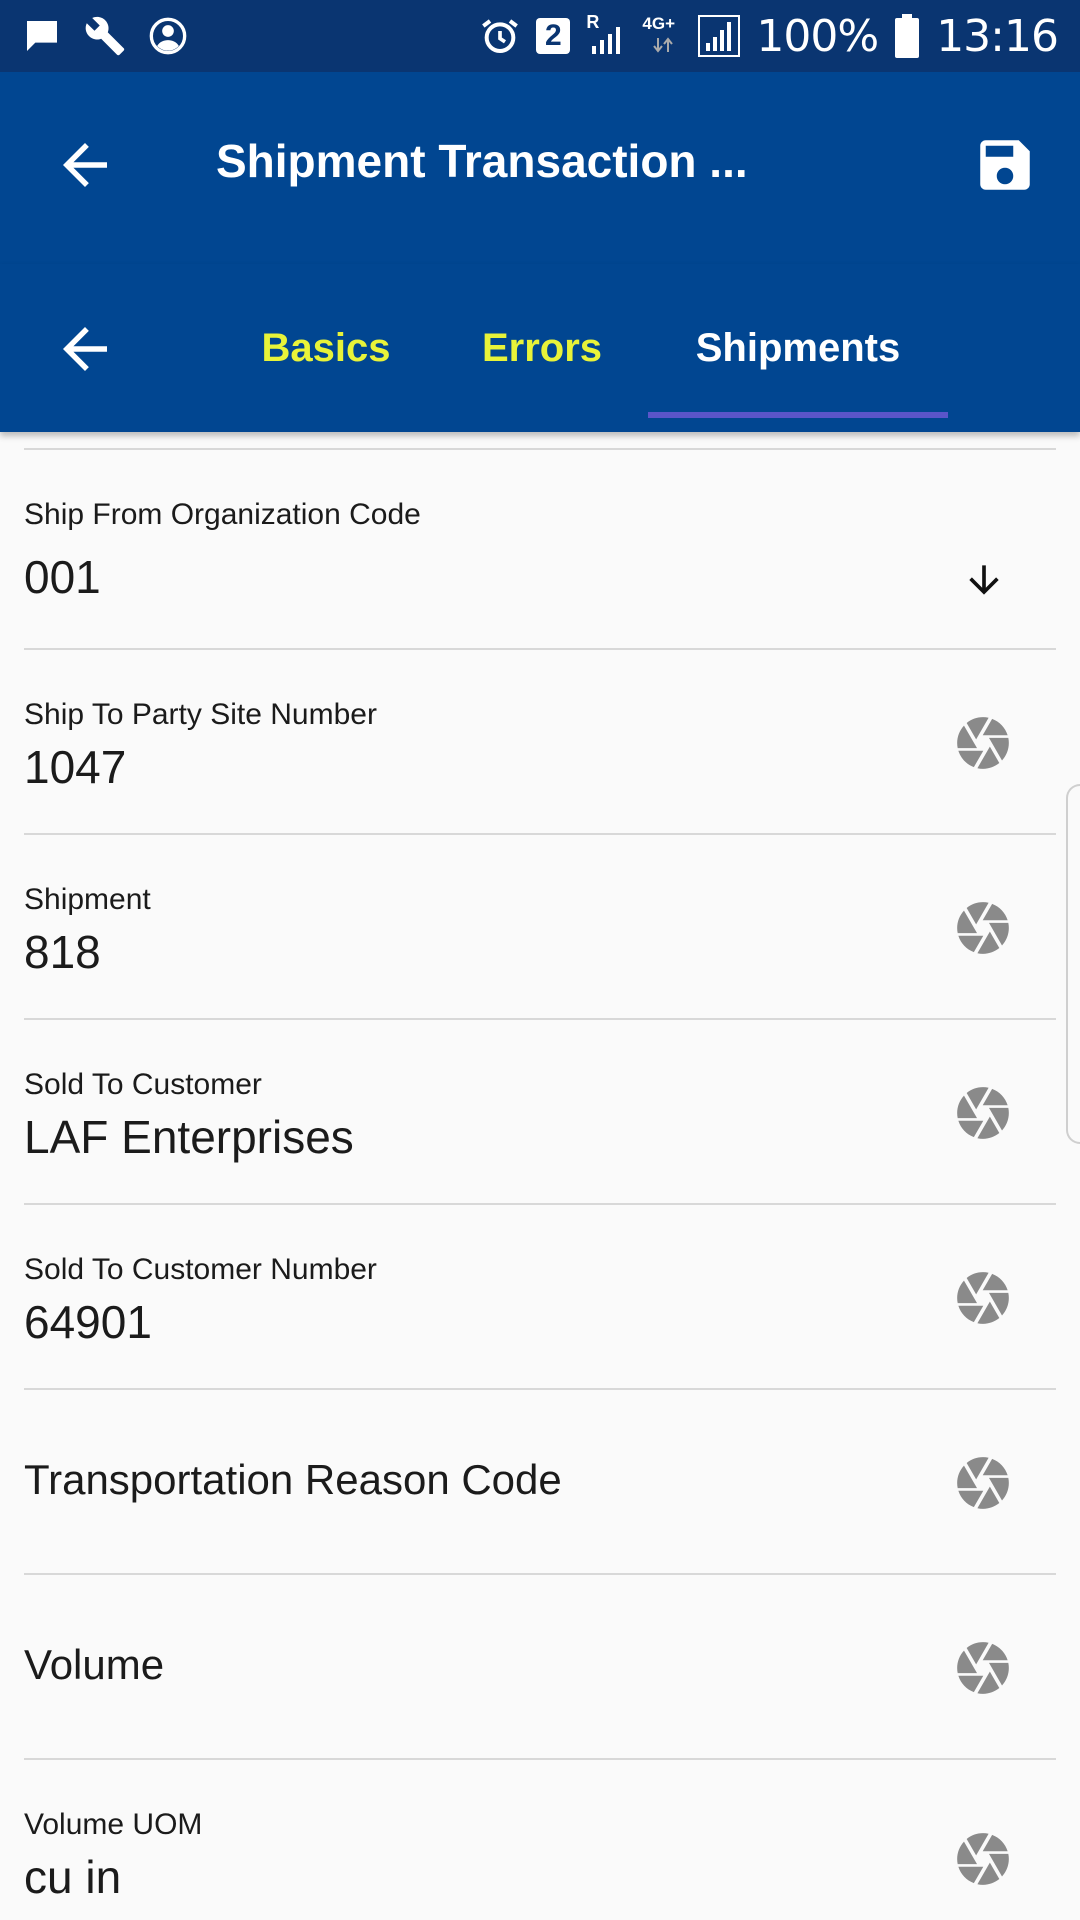 This screenshot has height=1920, width=1080. What do you see at coordinates (189, 1137) in the screenshot?
I see `field-value: LAF Enterprises` at bounding box center [189, 1137].